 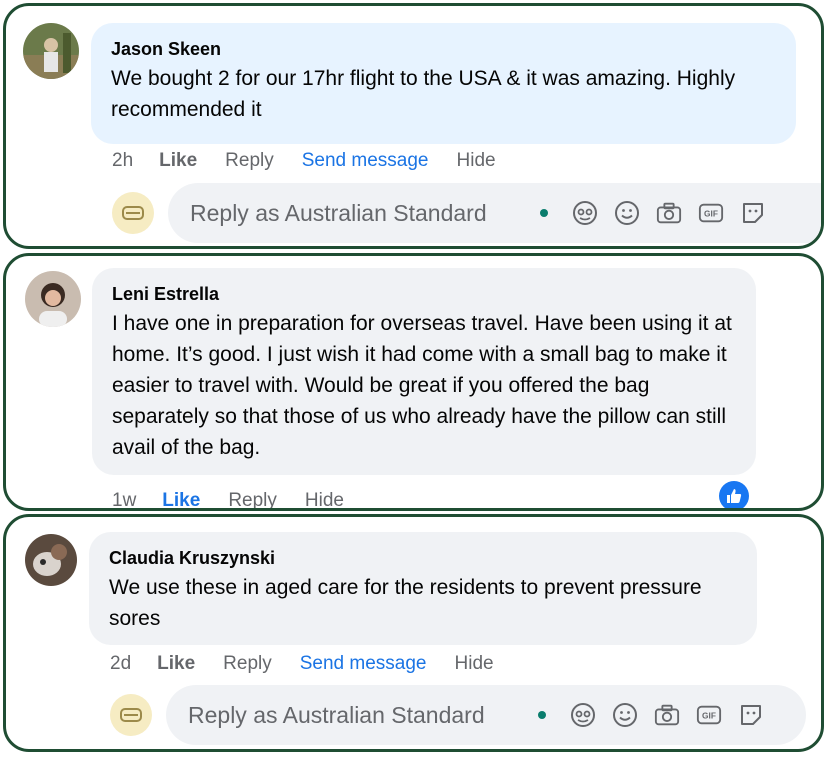 I want to click on like-reaction-icon, so click(x=734, y=494).